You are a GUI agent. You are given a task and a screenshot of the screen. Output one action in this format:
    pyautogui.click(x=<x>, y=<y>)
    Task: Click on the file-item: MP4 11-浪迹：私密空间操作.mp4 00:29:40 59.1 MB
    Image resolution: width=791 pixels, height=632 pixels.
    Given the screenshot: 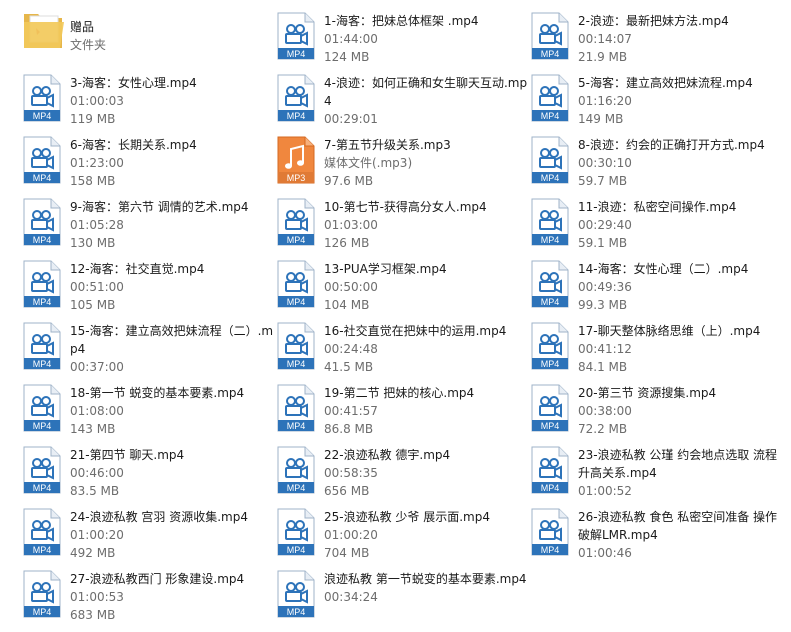 What is the action you would take?
    pyautogui.click(x=657, y=228)
    